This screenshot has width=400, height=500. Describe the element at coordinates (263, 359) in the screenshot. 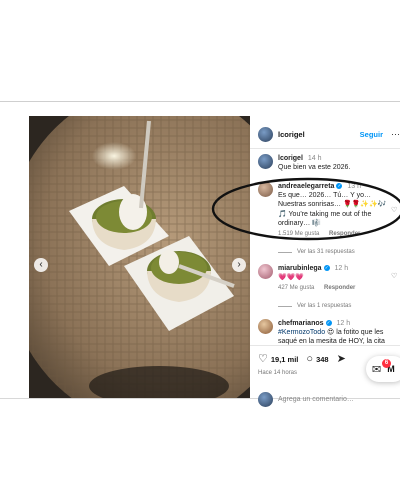

I see `like-heart-icon: ♡` at that location.